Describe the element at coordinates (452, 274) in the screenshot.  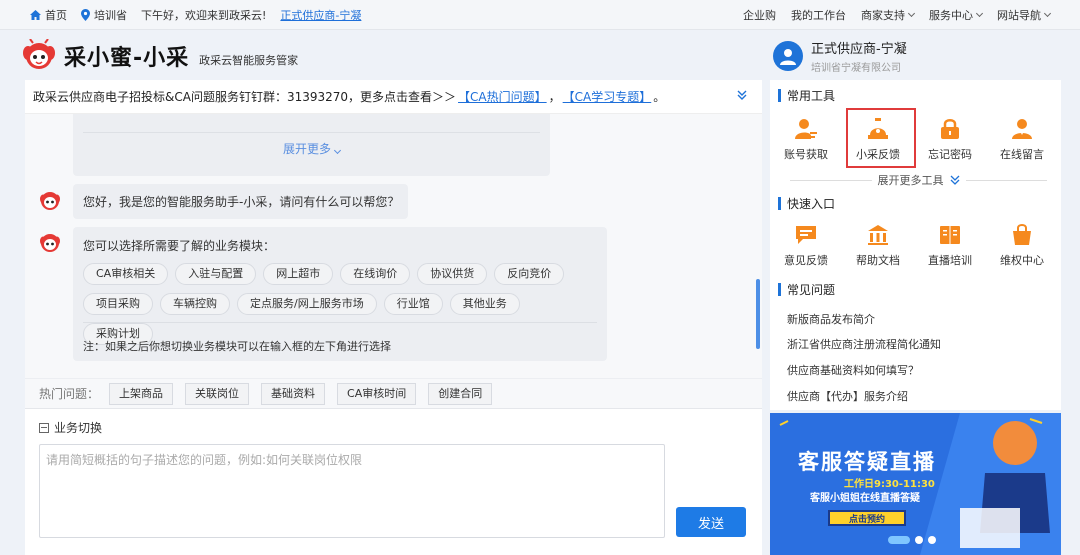
I see `module-chip: 协议供货` at that location.